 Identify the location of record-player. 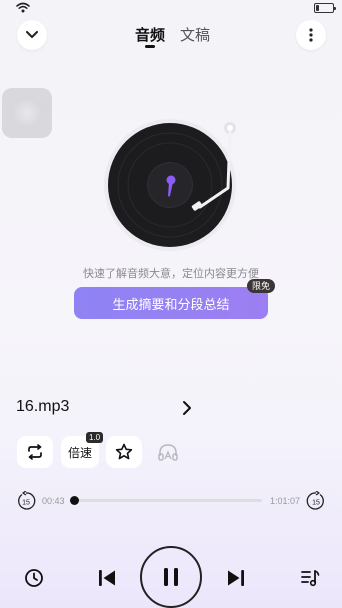
(175, 185).